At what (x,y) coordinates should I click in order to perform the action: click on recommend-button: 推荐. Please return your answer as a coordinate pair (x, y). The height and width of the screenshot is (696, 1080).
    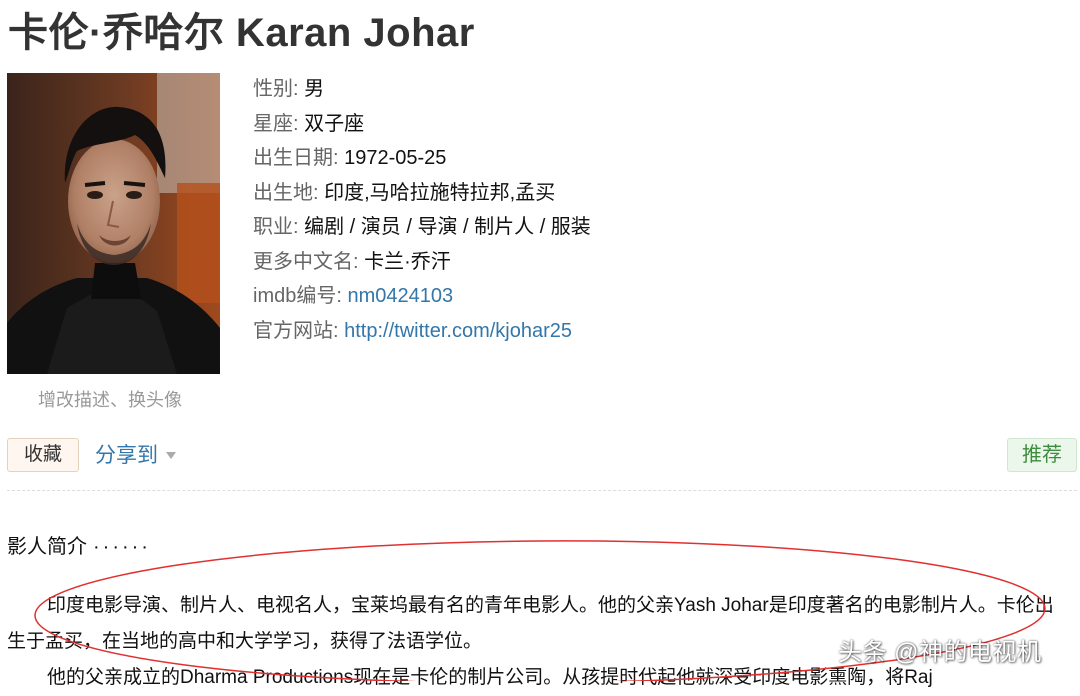
    Looking at the image, I should click on (1042, 455).